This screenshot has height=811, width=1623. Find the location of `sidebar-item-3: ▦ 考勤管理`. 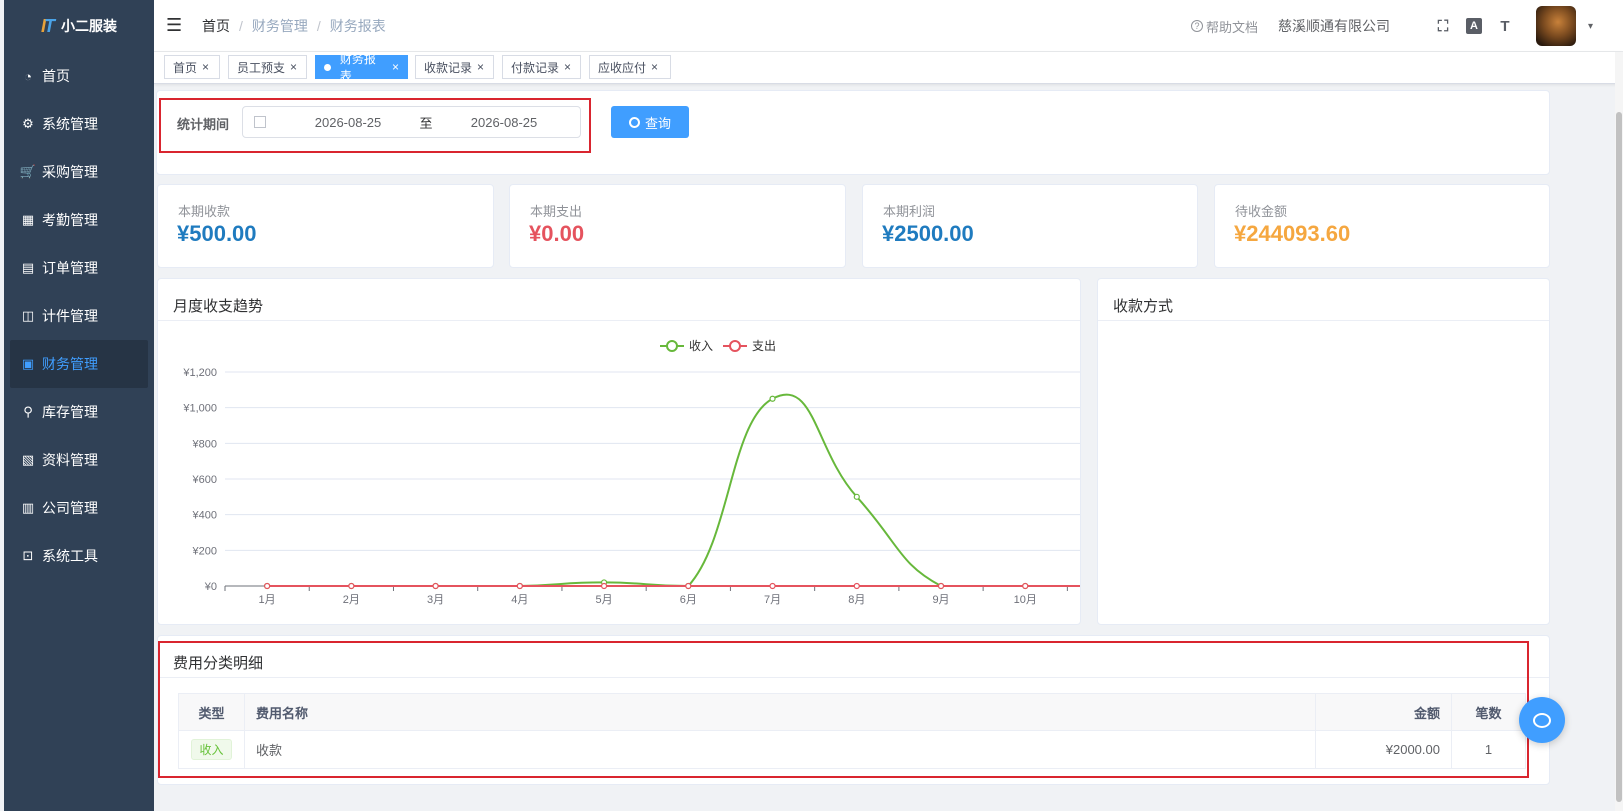

sidebar-item-3: ▦ 考勤管理 is located at coordinates (79, 220).